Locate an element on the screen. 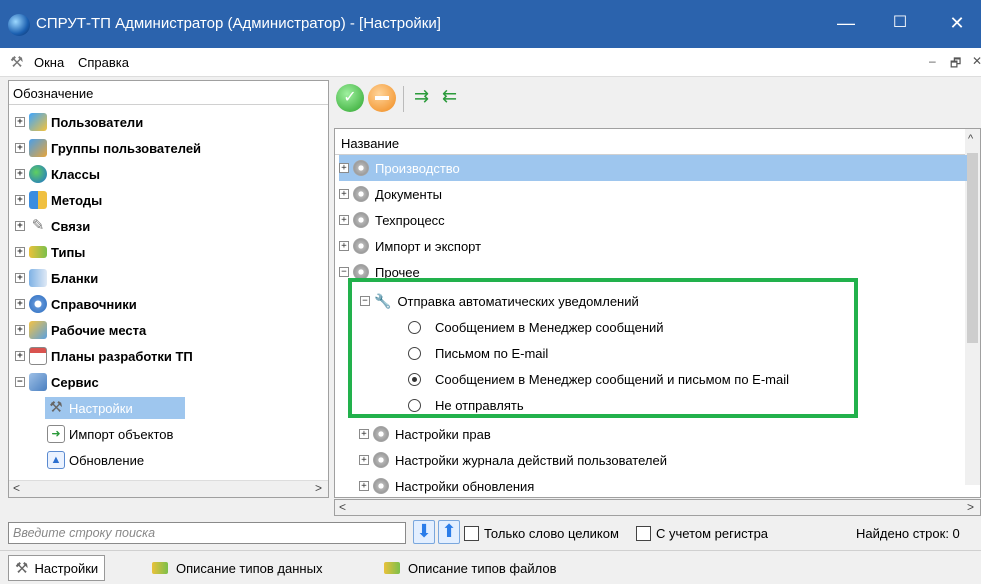 This screenshot has height=584, width=981. tab-data-types: Описание типов данных is located at coordinates (237, 568).